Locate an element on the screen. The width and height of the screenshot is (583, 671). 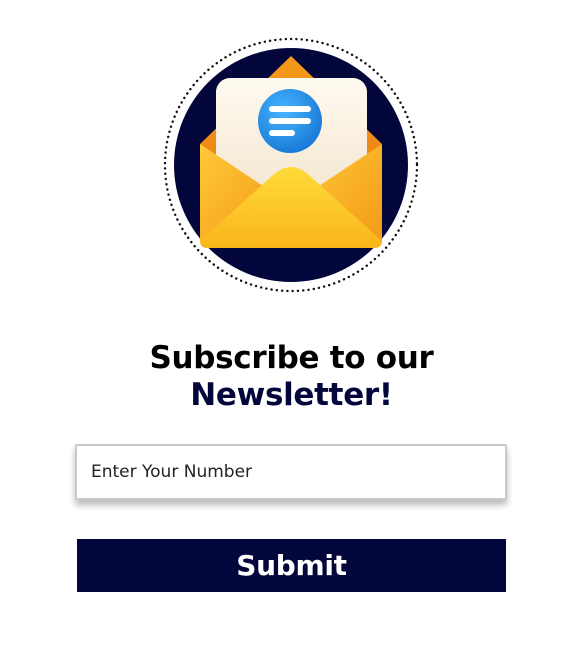
newsletter-heading: Subscribe to our Newsletter! is located at coordinates (291, 377).